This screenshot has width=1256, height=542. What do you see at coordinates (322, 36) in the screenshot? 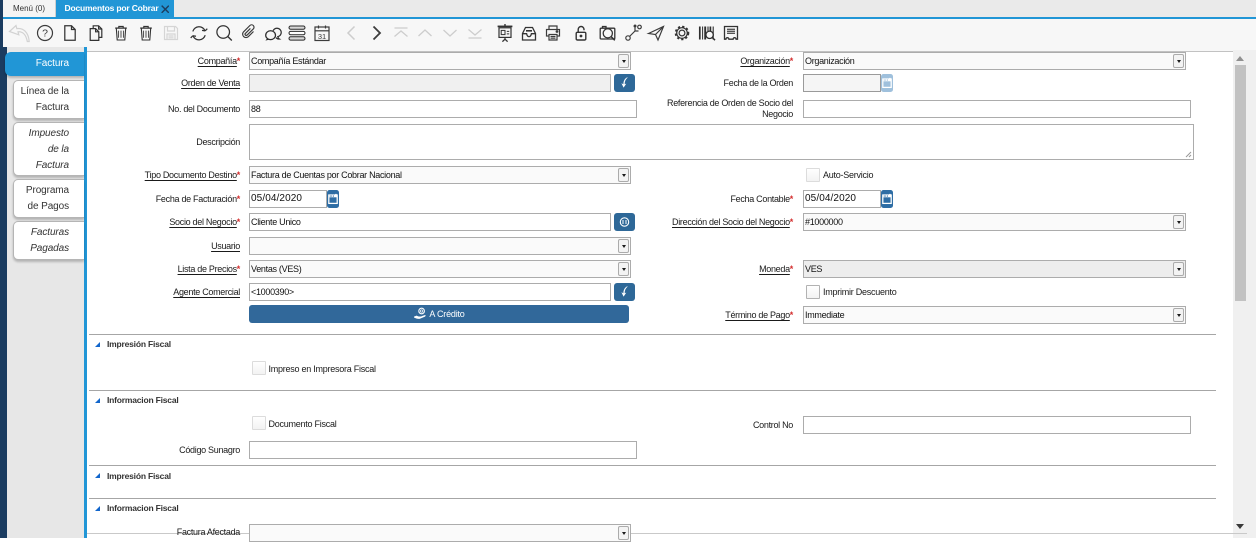
I see `svg-text: 31` at bounding box center [322, 36].